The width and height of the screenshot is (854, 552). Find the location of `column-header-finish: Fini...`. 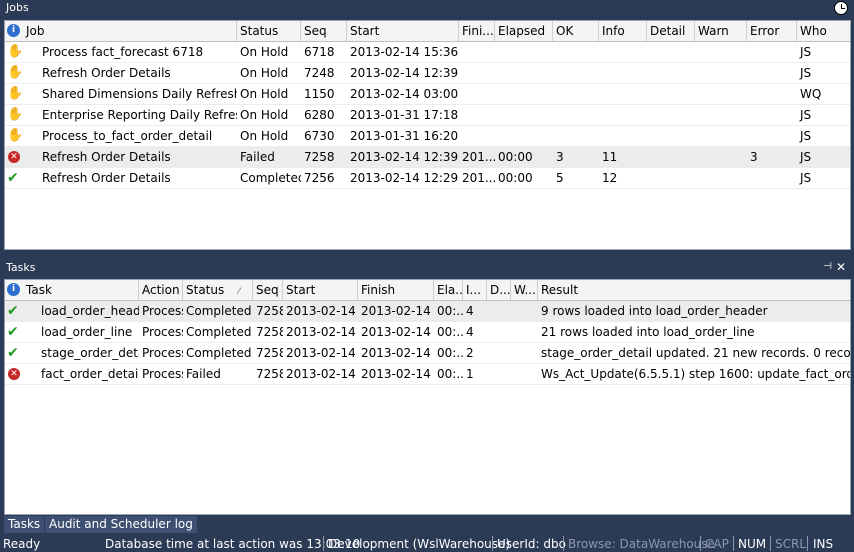

column-header-finish: Fini... is located at coordinates (477, 31).